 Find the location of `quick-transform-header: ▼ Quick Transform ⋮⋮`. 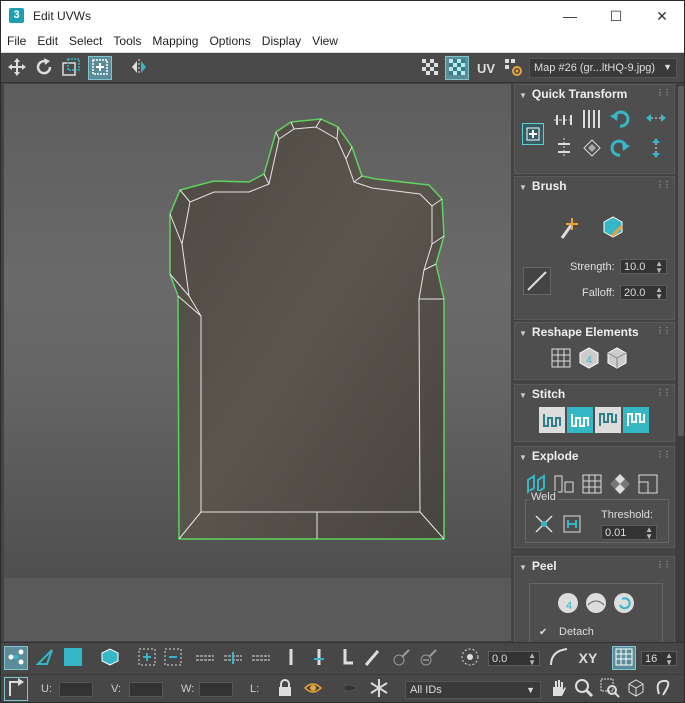

quick-transform-header: ▼ Quick Transform ⋮⋮ is located at coordinates (594, 94).